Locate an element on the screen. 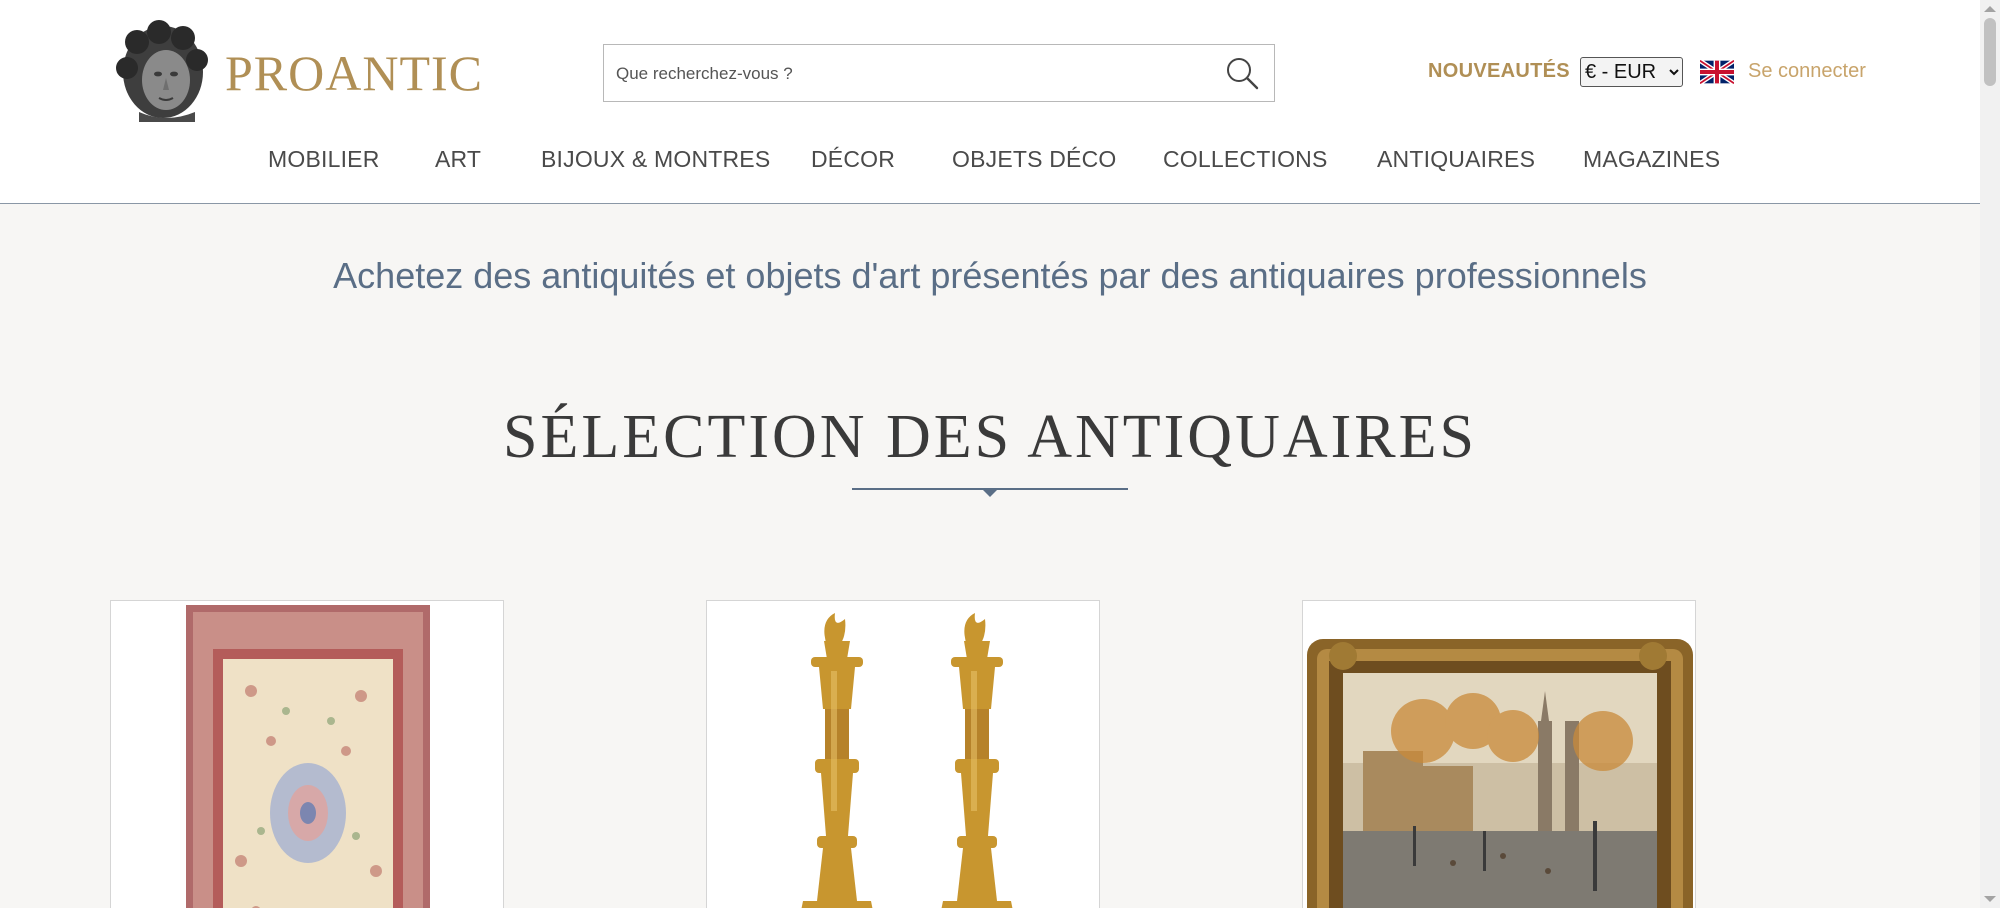  gilt-bronze-candlesticks-image is located at coordinates (903, 754).